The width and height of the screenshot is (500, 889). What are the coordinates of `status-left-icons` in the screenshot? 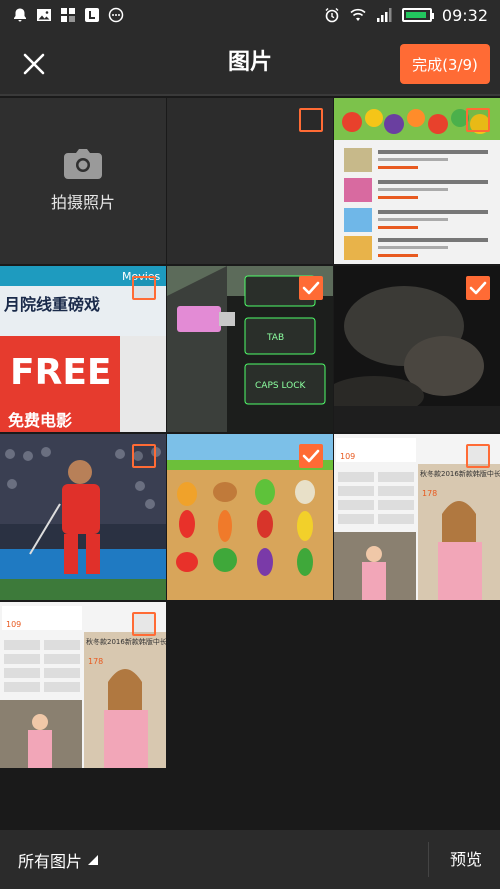 It's located at (62, 15).